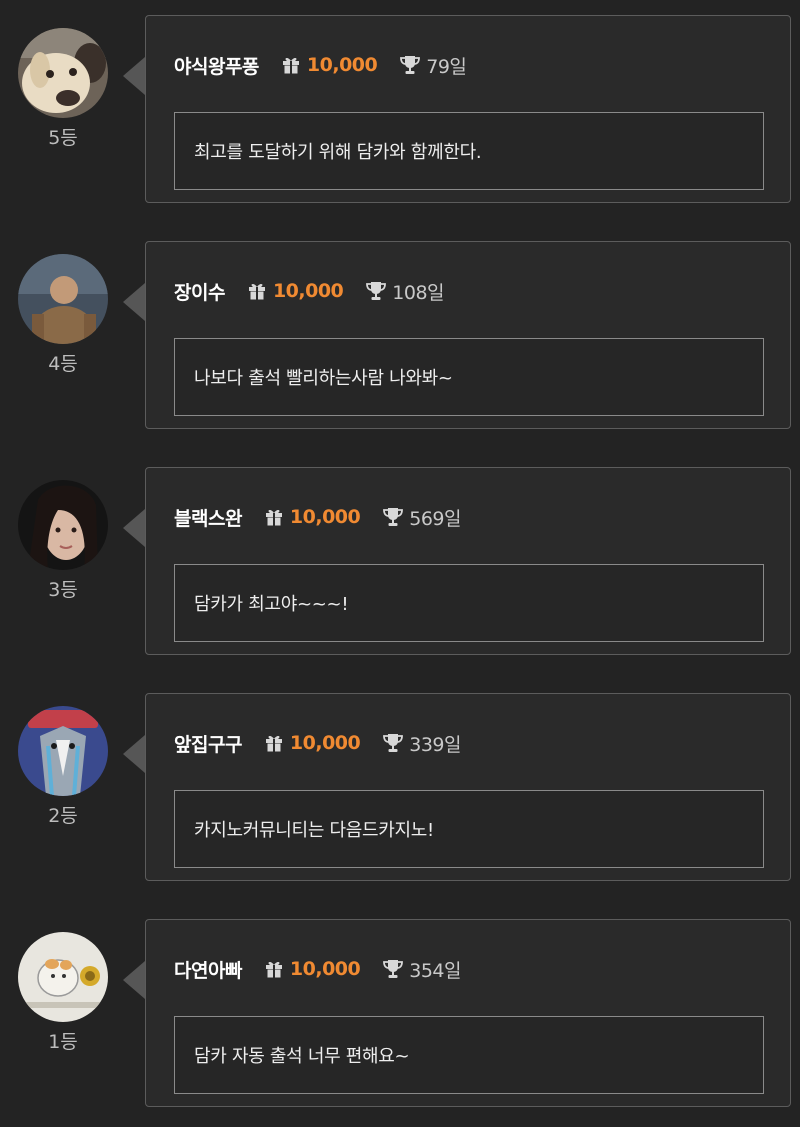 This screenshot has width=800, height=1127. What do you see at coordinates (208, 517) in the screenshot?
I see `nickname: 블랙스완` at bounding box center [208, 517].